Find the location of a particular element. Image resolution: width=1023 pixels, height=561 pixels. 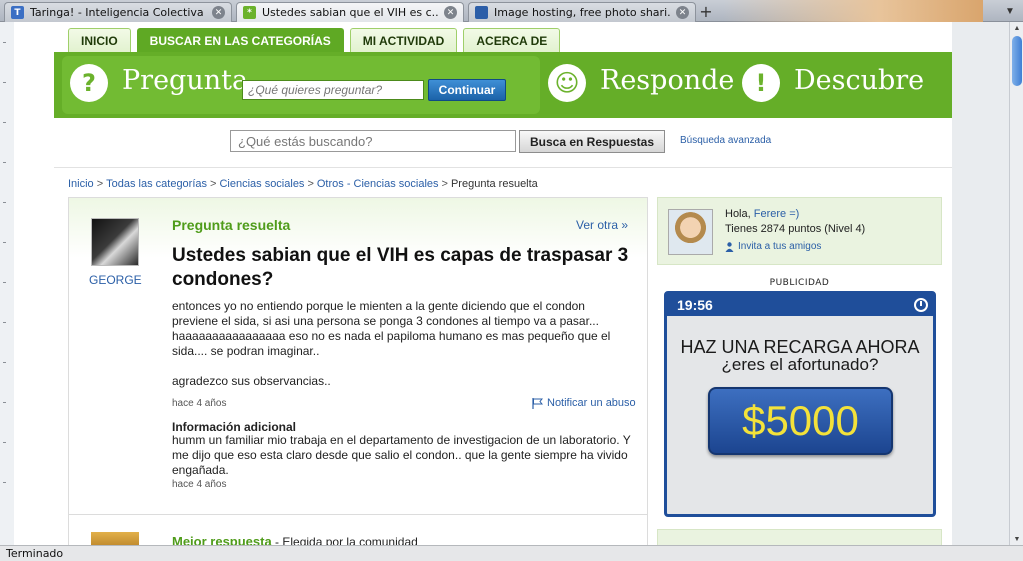

browser-tab-question: * Ustedes sabian que el VIH es c... ✕ is located at coordinates (350, 12).